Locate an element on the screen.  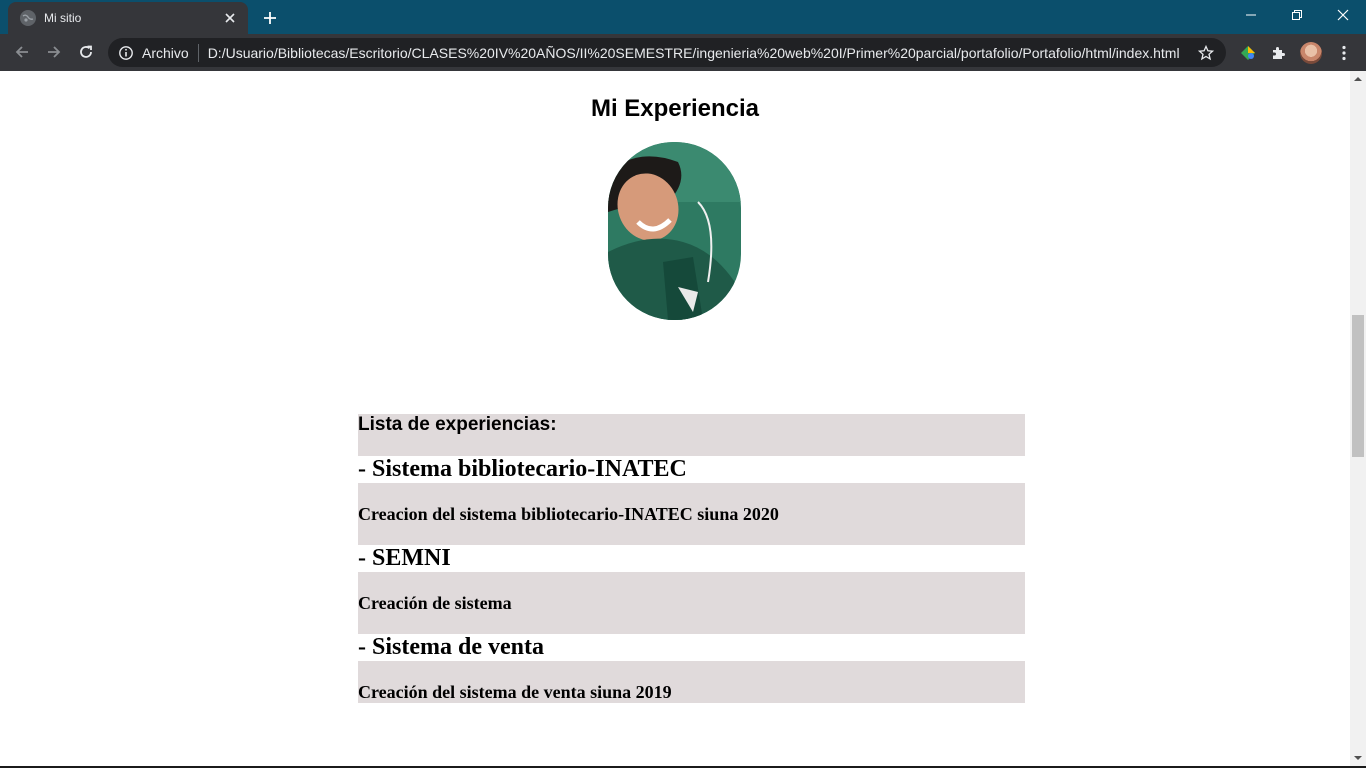
page-title: Mi Experiencia is located at coordinates (675, 108).